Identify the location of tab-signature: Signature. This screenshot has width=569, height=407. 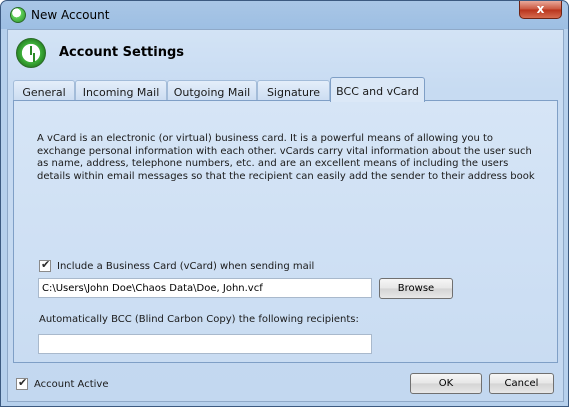
(293, 90).